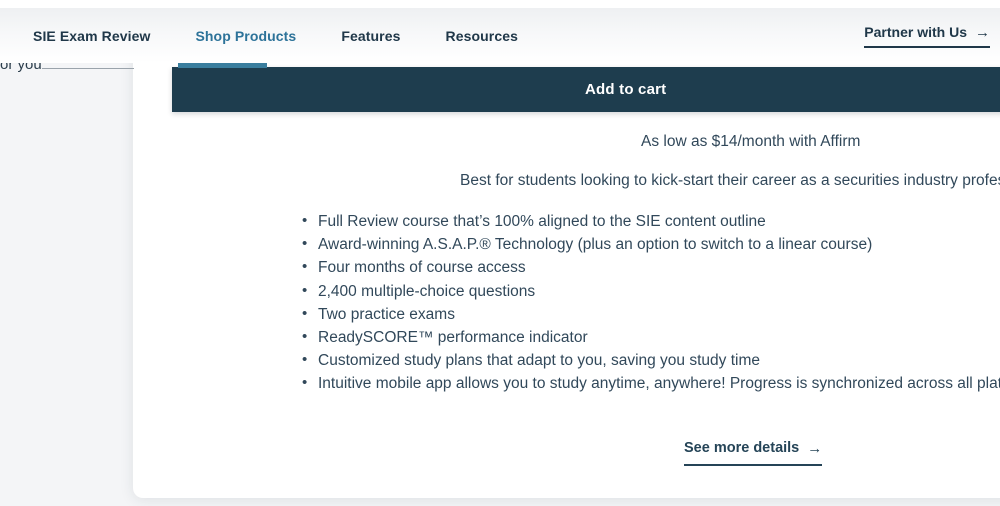 This screenshot has height=506, width=1000. I want to click on active-tab-indicator, so click(222, 65).